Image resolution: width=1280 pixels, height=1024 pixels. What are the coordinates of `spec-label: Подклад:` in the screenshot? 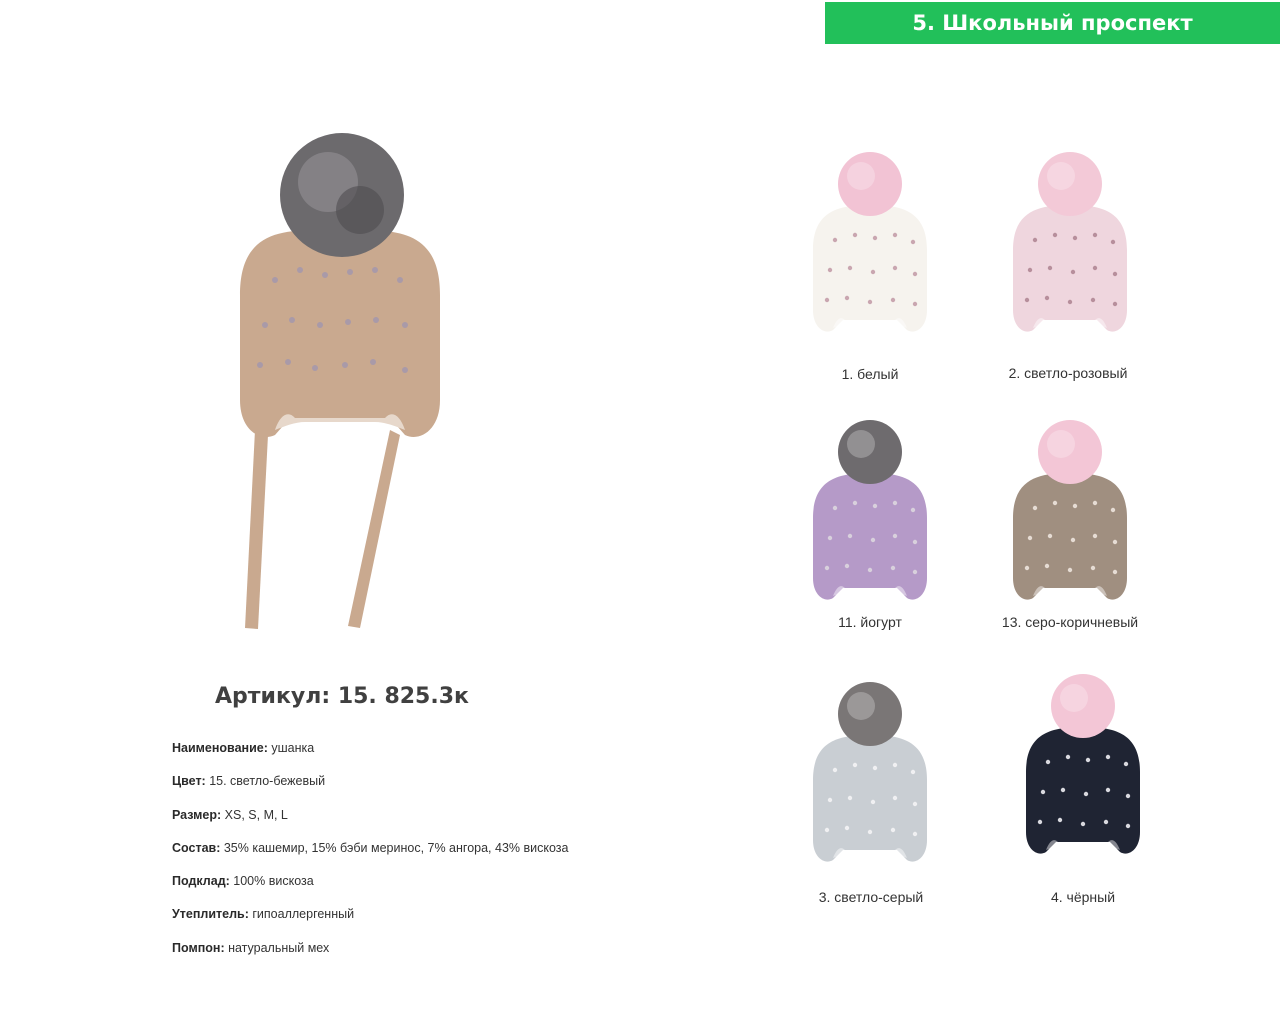 It's located at (201, 881).